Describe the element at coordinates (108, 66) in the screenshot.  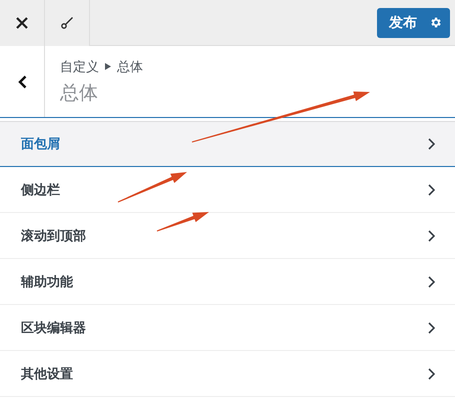
I see `breadcrumb-separator-icon` at that location.